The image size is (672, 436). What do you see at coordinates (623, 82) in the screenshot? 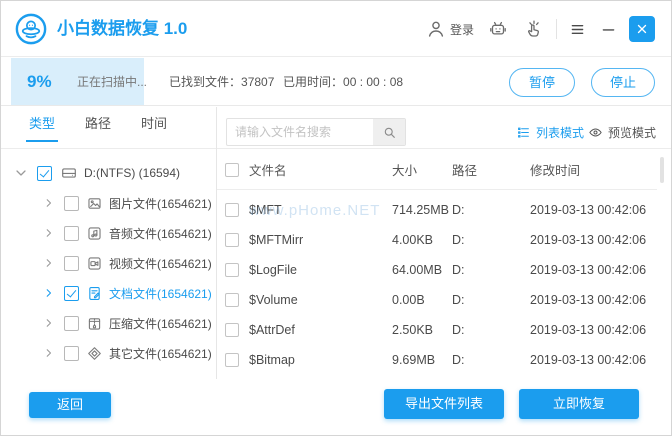
I see `stop-button: 停止` at bounding box center [623, 82].